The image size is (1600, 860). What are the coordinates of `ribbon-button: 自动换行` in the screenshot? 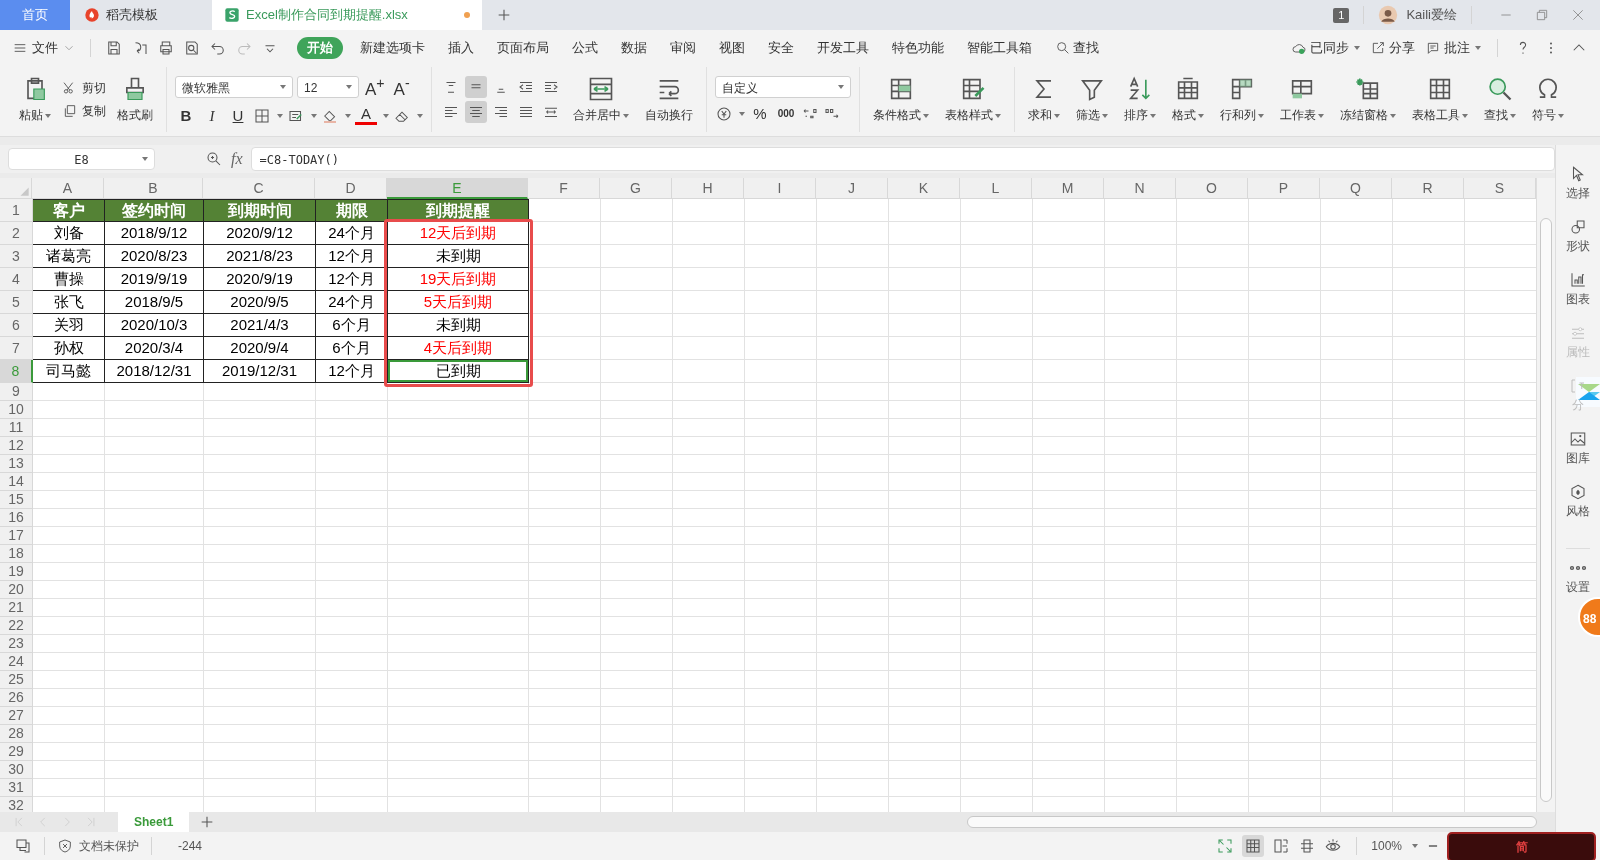 It's located at (669, 99).